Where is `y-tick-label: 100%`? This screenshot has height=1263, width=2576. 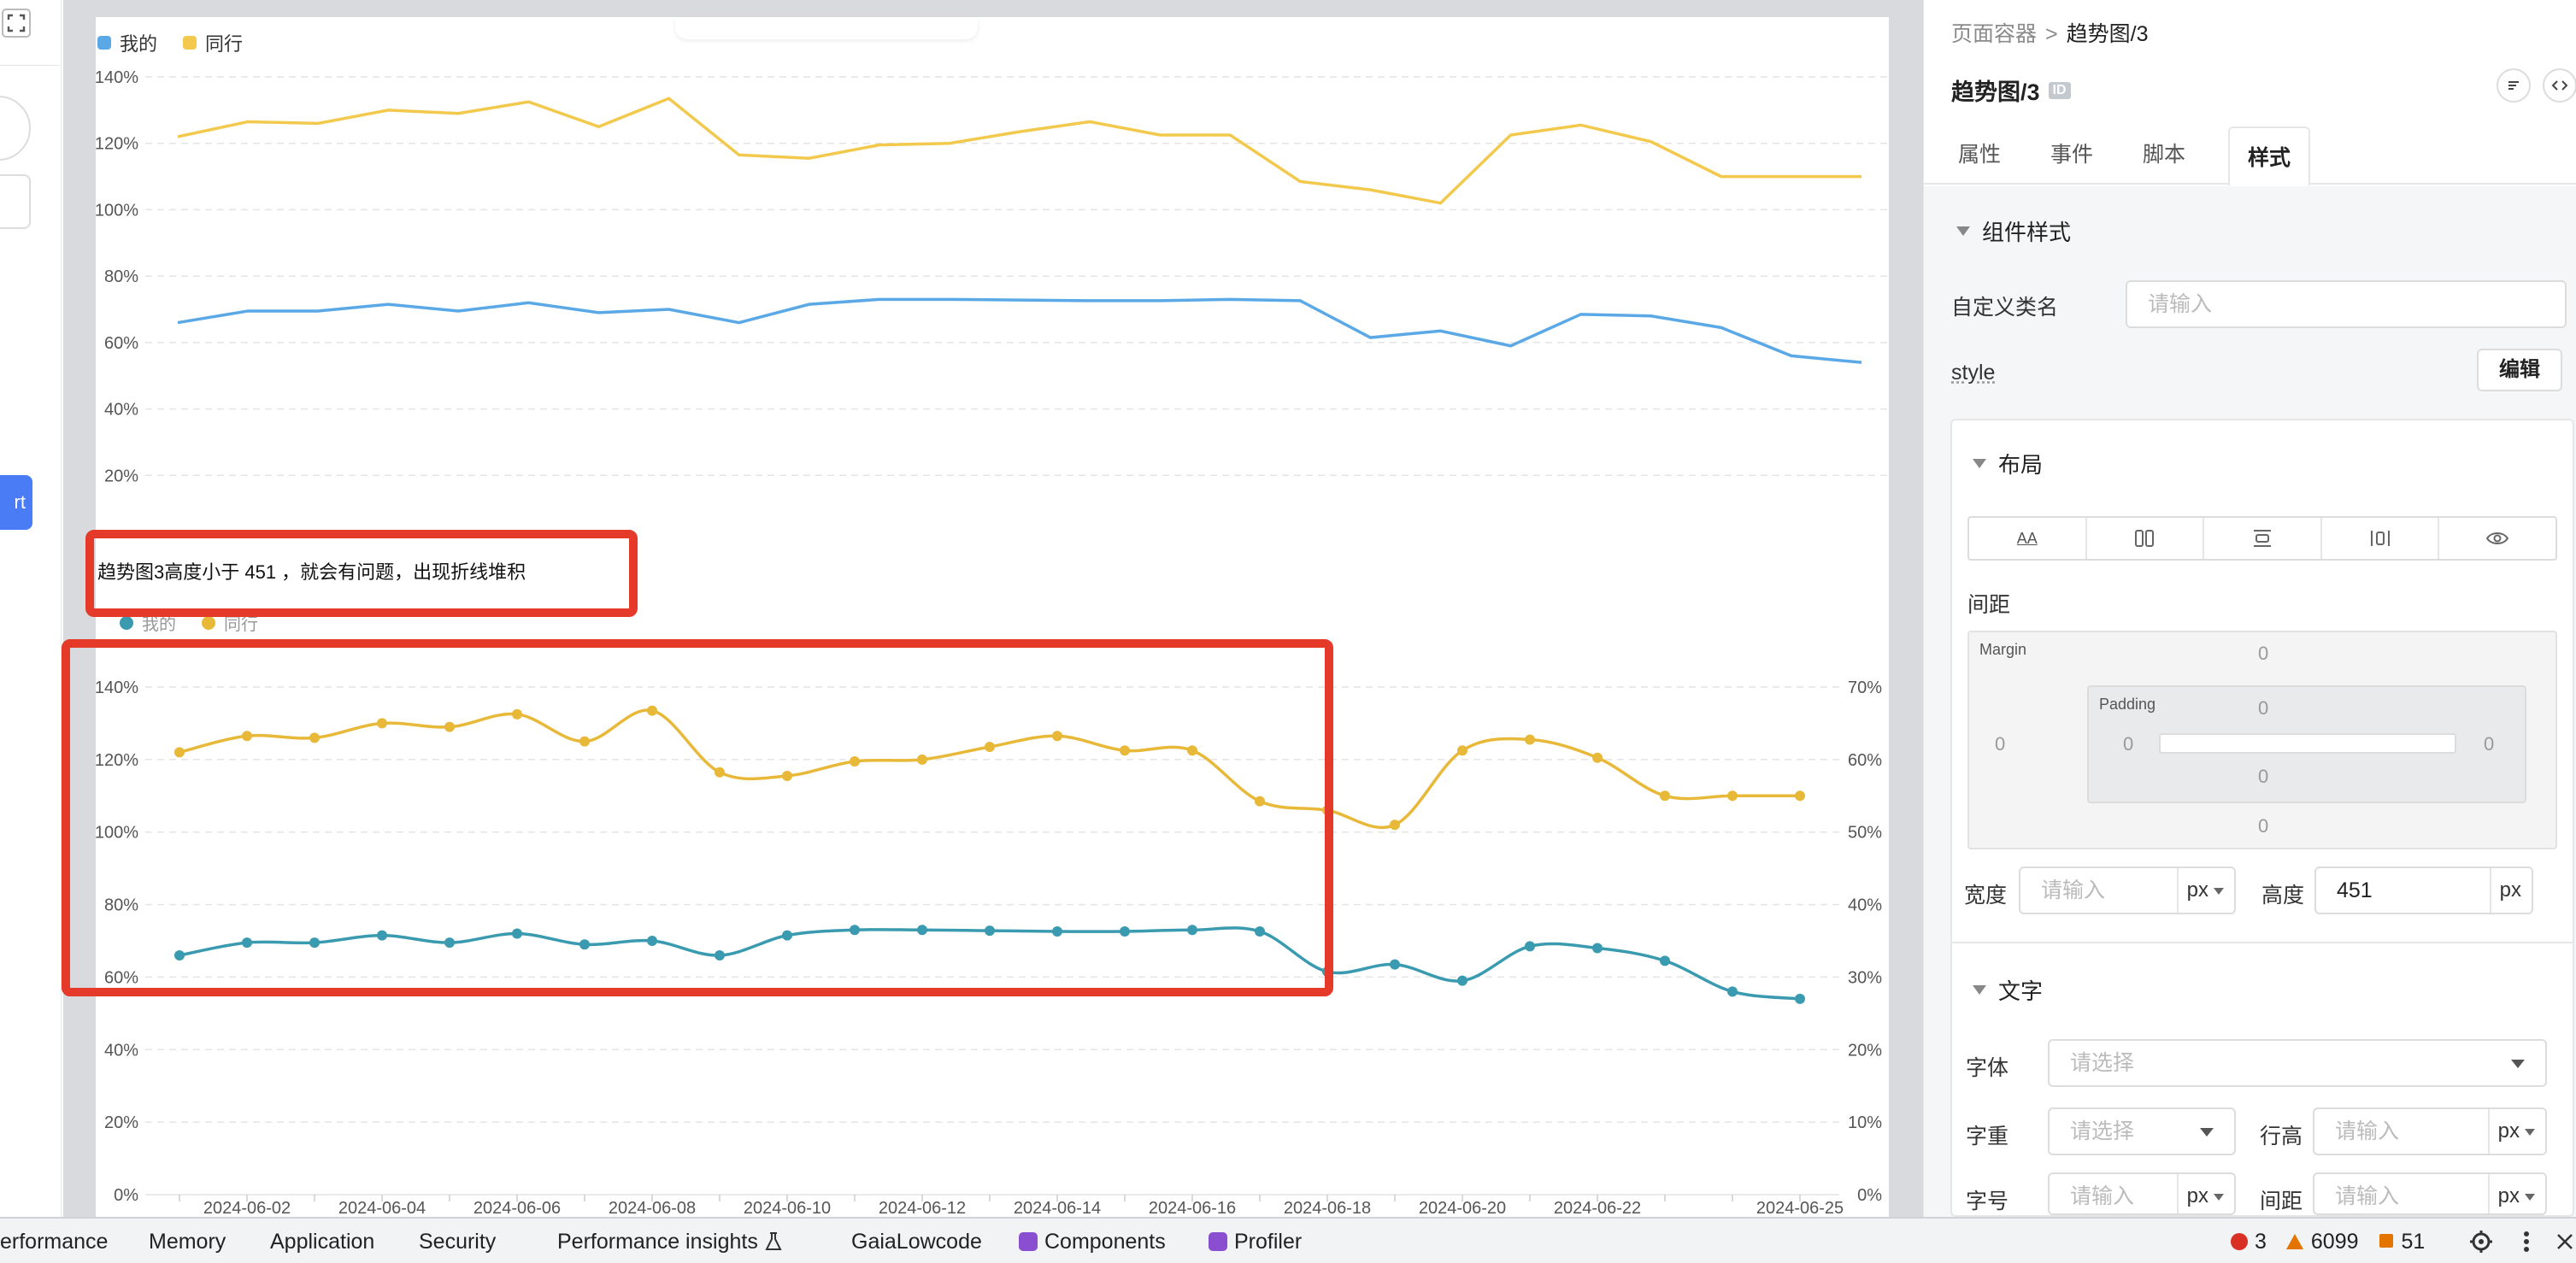 y-tick-label: 100% is located at coordinates (117, 210).